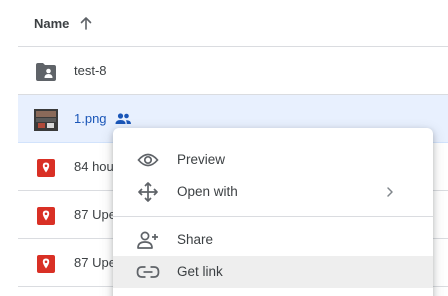 This screenshot has width=448, height=296. Describe the element at coordinates (148, 240) in the screenshot. I see `person-add-icon` at that location.